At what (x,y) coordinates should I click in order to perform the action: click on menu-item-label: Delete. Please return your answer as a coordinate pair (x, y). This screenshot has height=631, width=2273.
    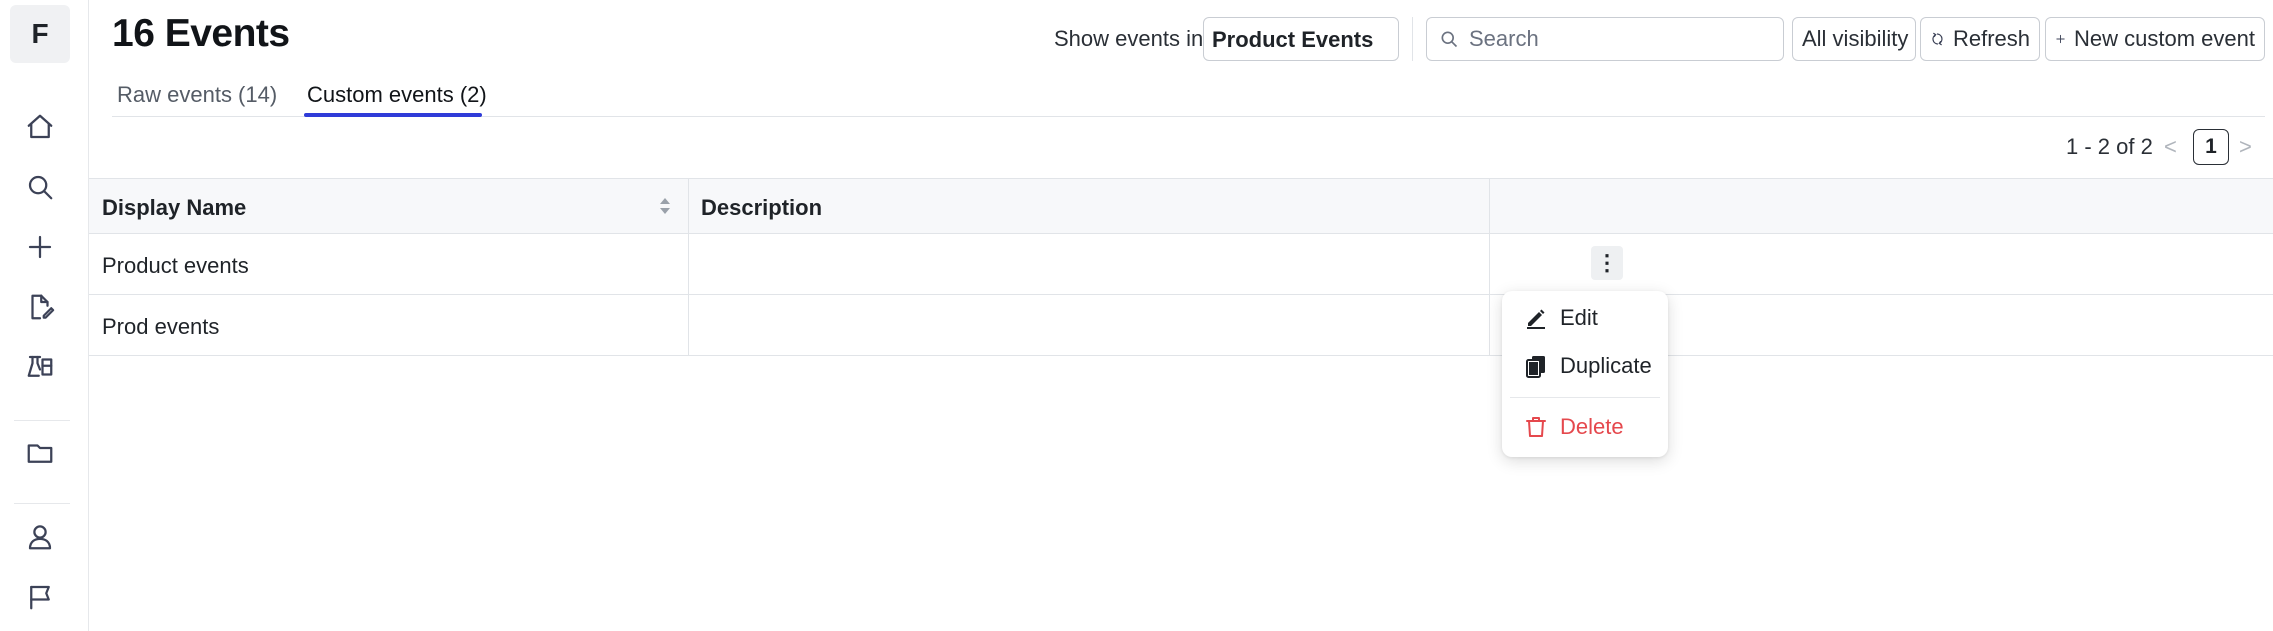
    Looking at the image, I should click on (1592, 426).